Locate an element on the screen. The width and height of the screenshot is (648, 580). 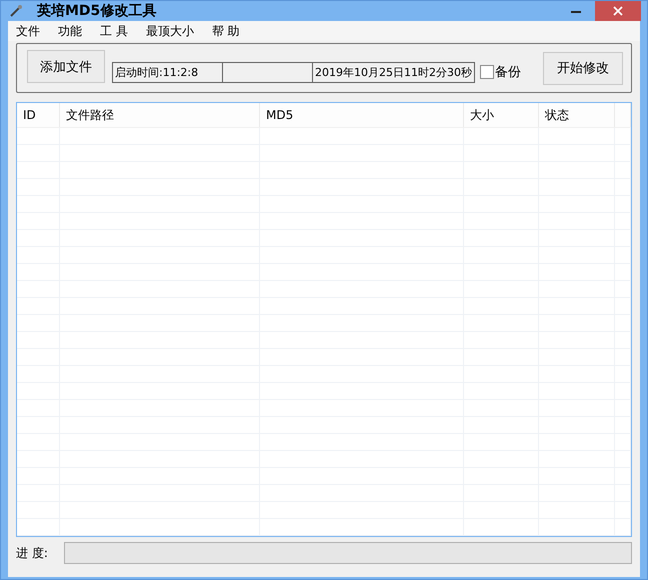
backup-label: 备份 is located at coordinates (507, 72).